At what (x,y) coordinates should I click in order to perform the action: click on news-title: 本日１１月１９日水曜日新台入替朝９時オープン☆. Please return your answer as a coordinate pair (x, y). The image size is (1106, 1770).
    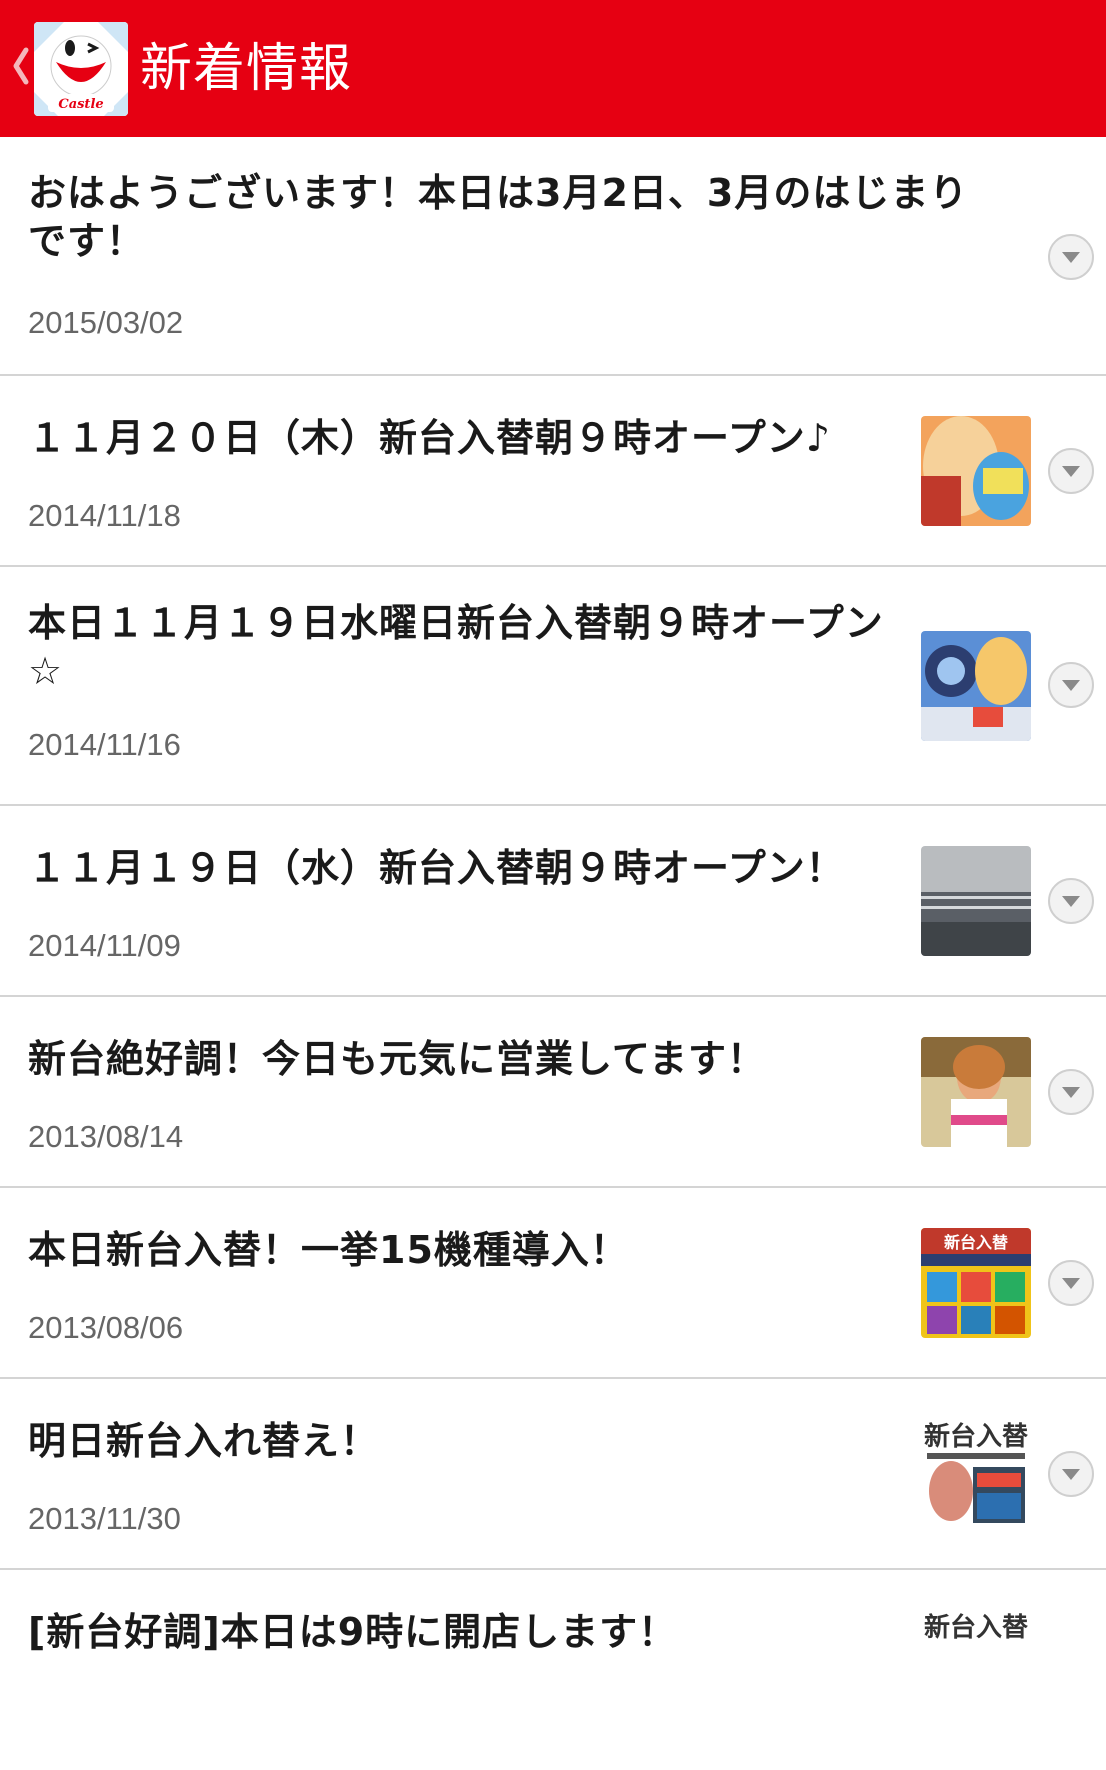
    Looking at the image, I should click on (456, 647).